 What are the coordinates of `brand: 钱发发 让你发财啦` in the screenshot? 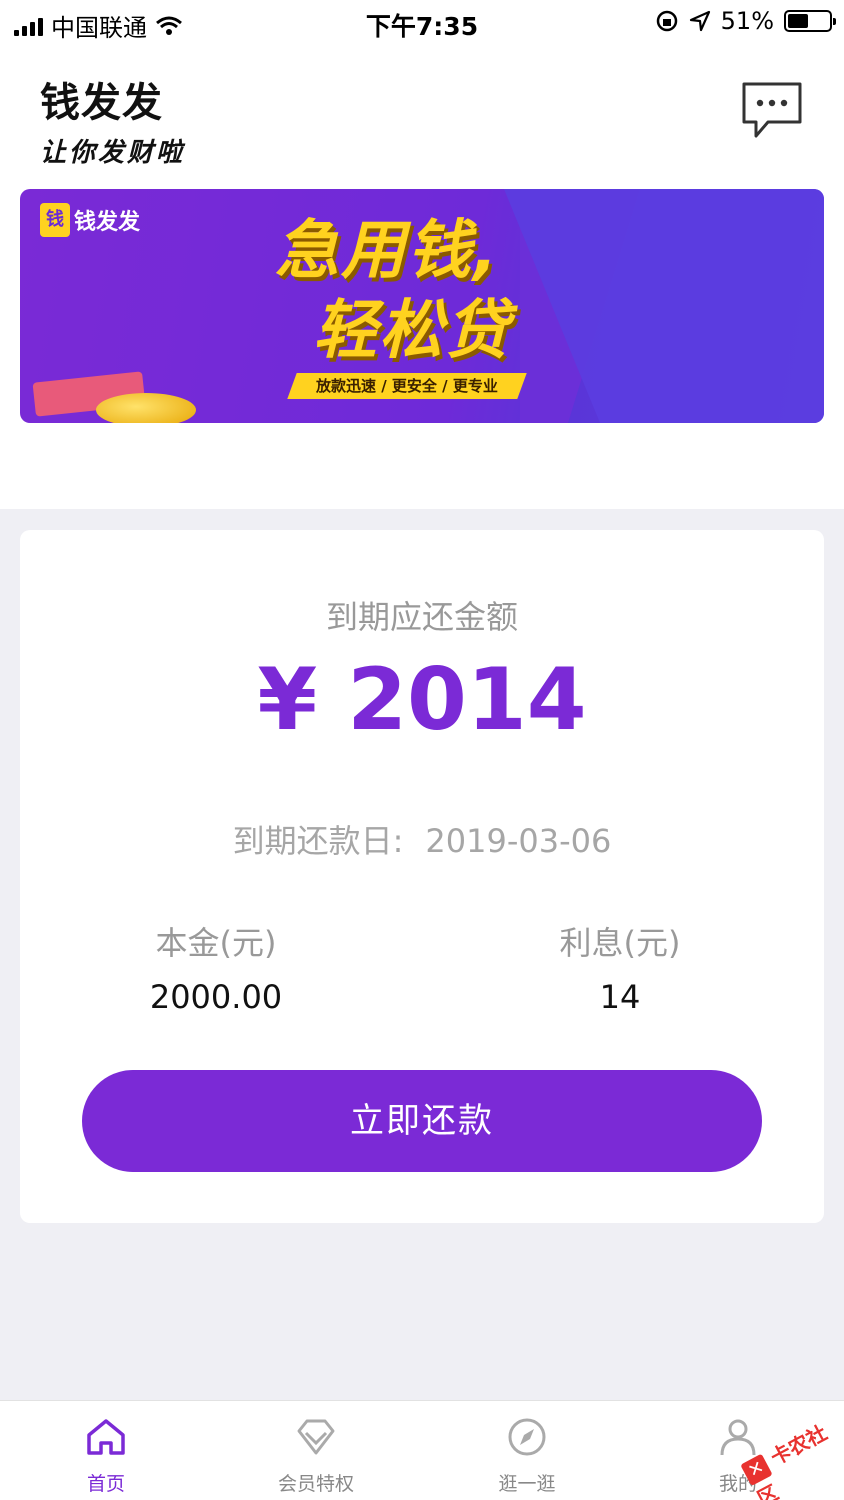 It's located at (112, 119).